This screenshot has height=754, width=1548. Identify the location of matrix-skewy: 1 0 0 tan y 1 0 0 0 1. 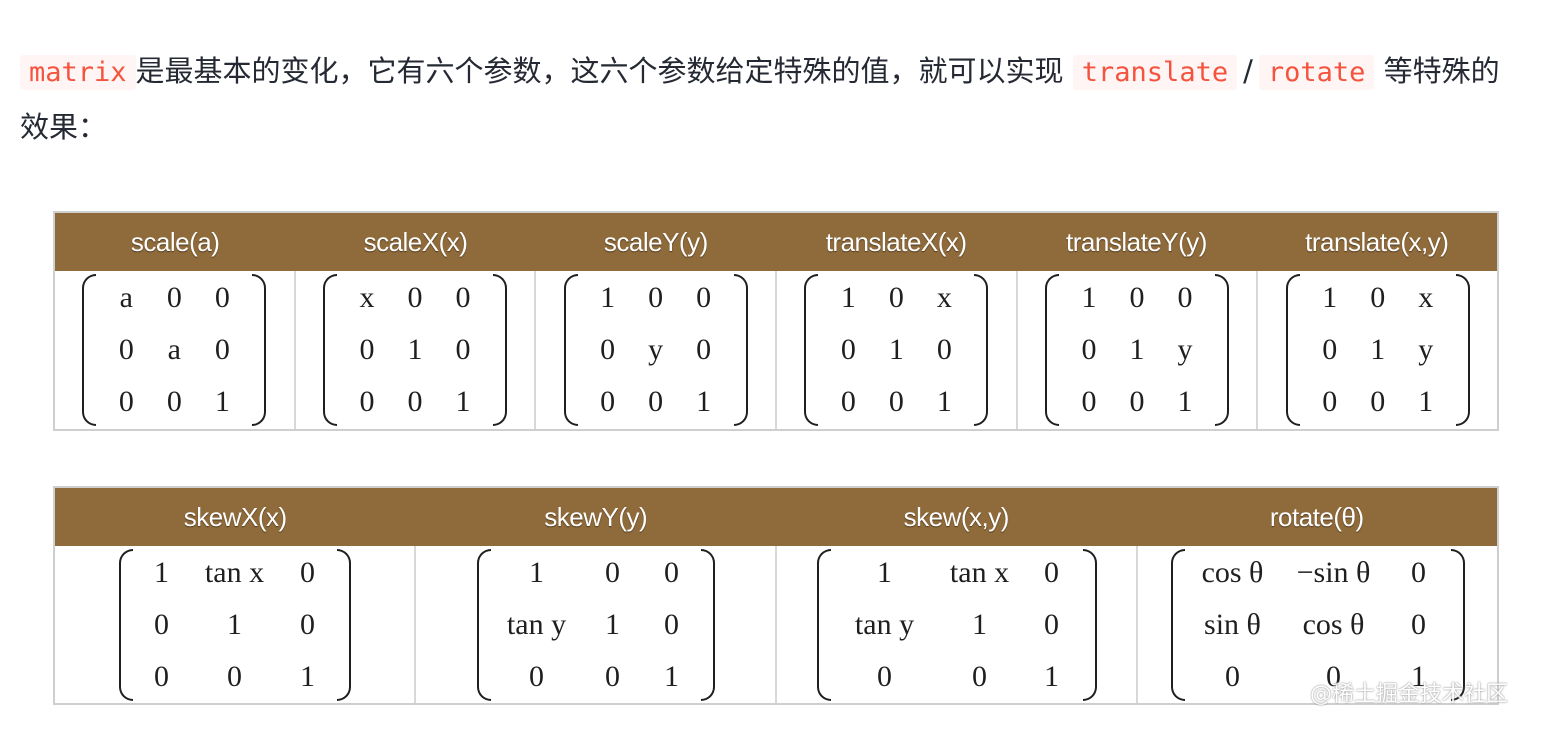
(595, 624).